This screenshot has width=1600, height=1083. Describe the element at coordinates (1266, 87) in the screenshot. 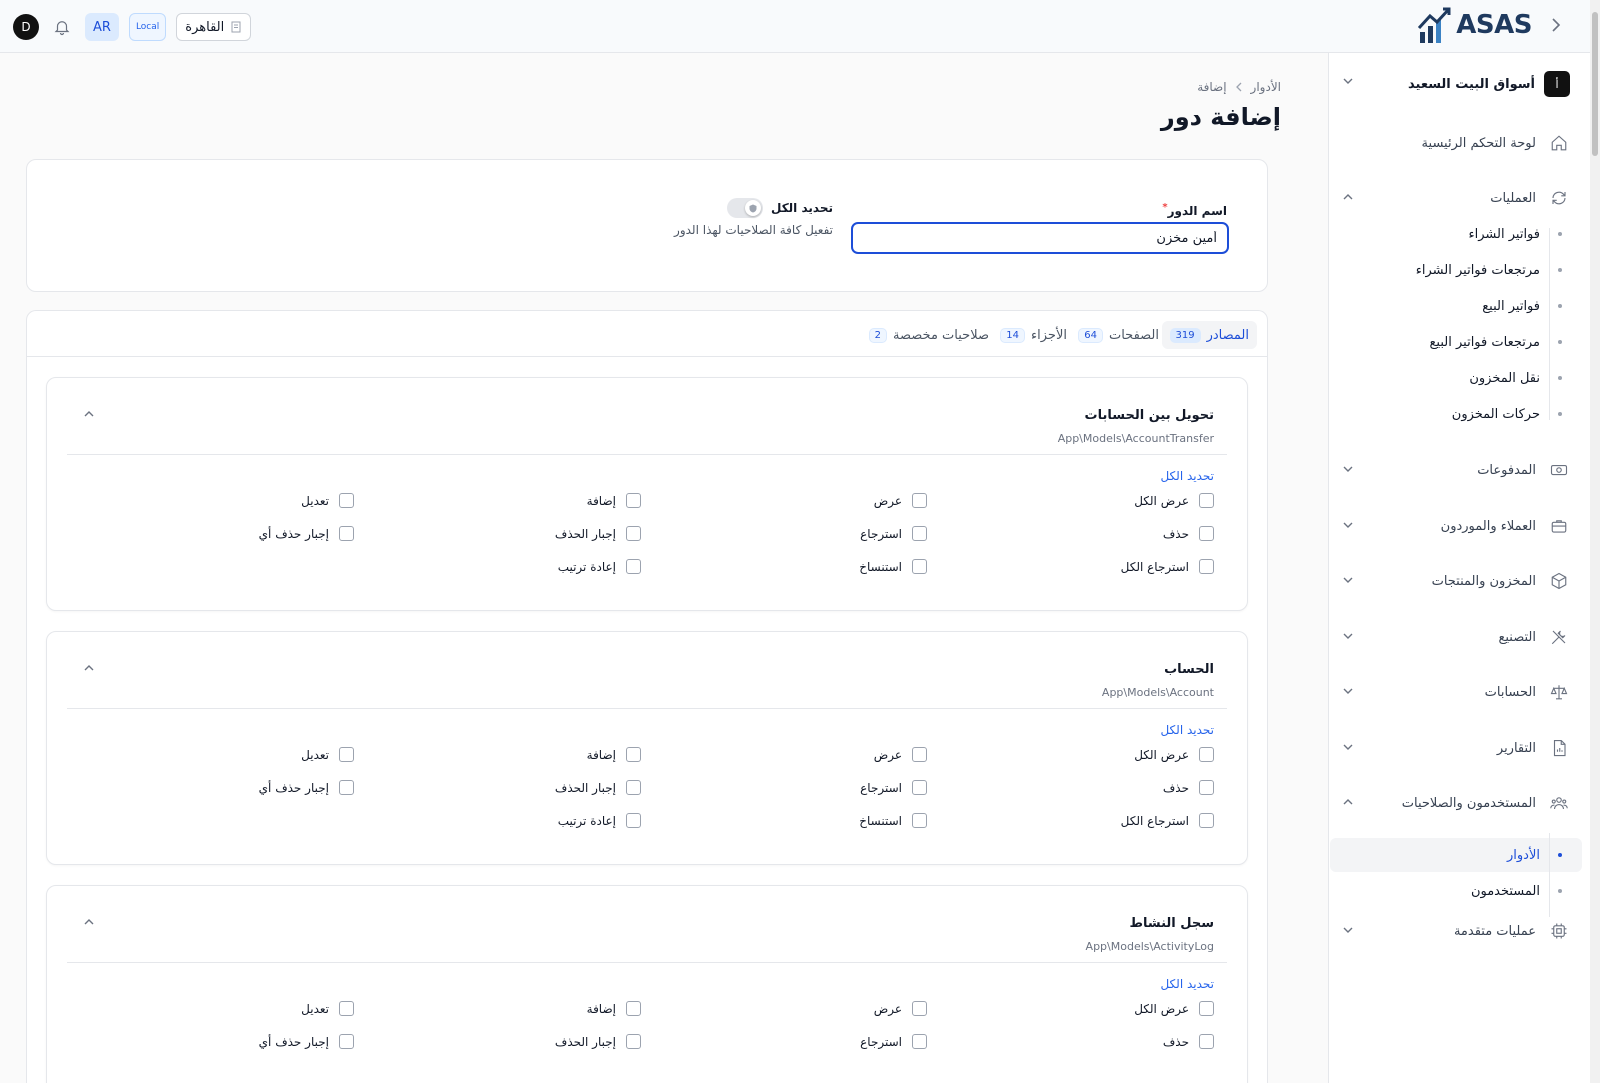

I see `breadcrumb-roles-link: الأدوار` at that location.